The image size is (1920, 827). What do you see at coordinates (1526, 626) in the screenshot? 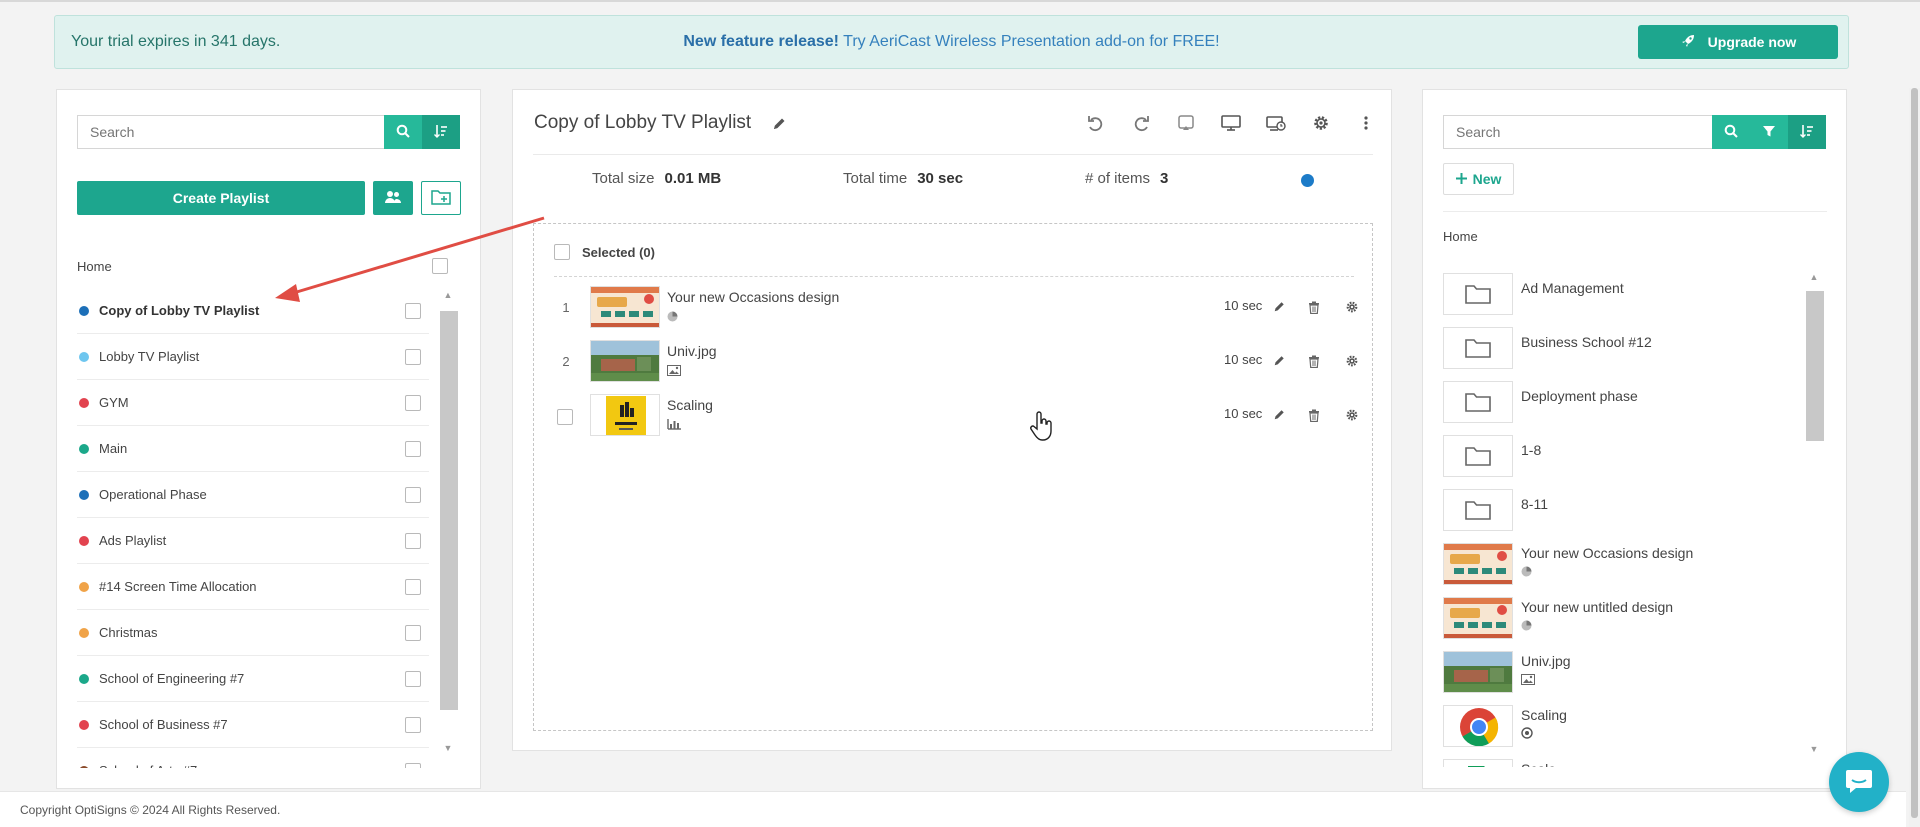
I see `design-icon` at bounding box center [1526, 626].